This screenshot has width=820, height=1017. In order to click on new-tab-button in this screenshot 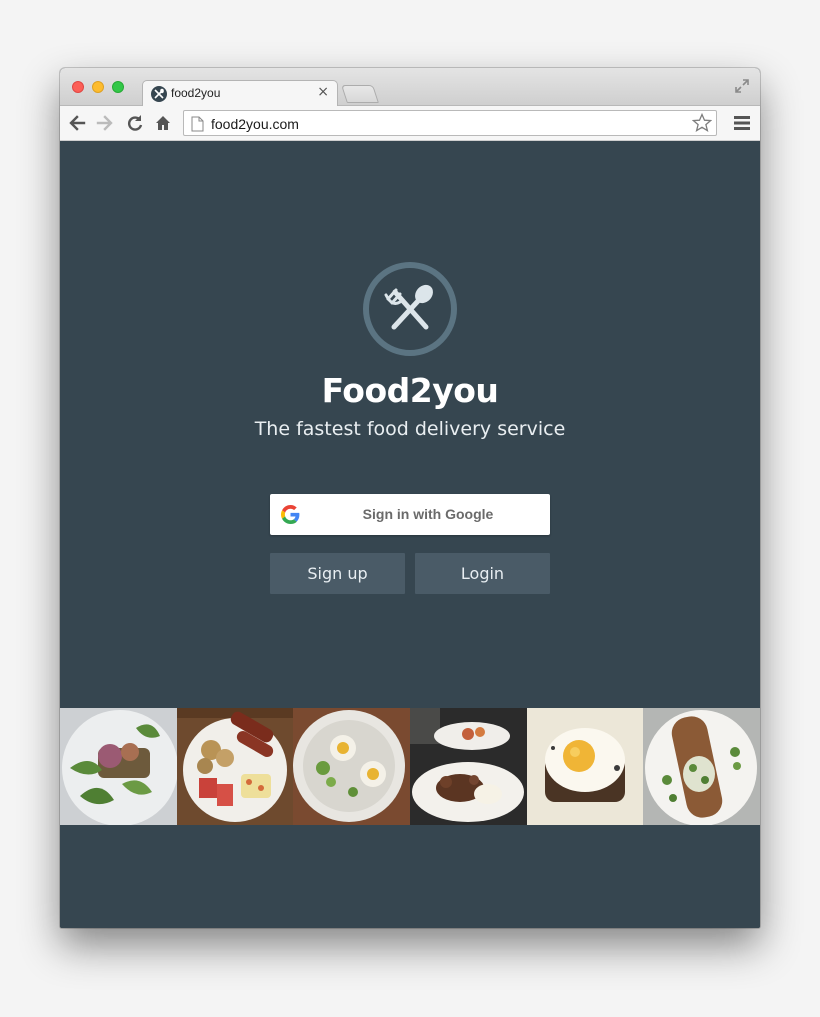, I will do `click(360, 94)`.